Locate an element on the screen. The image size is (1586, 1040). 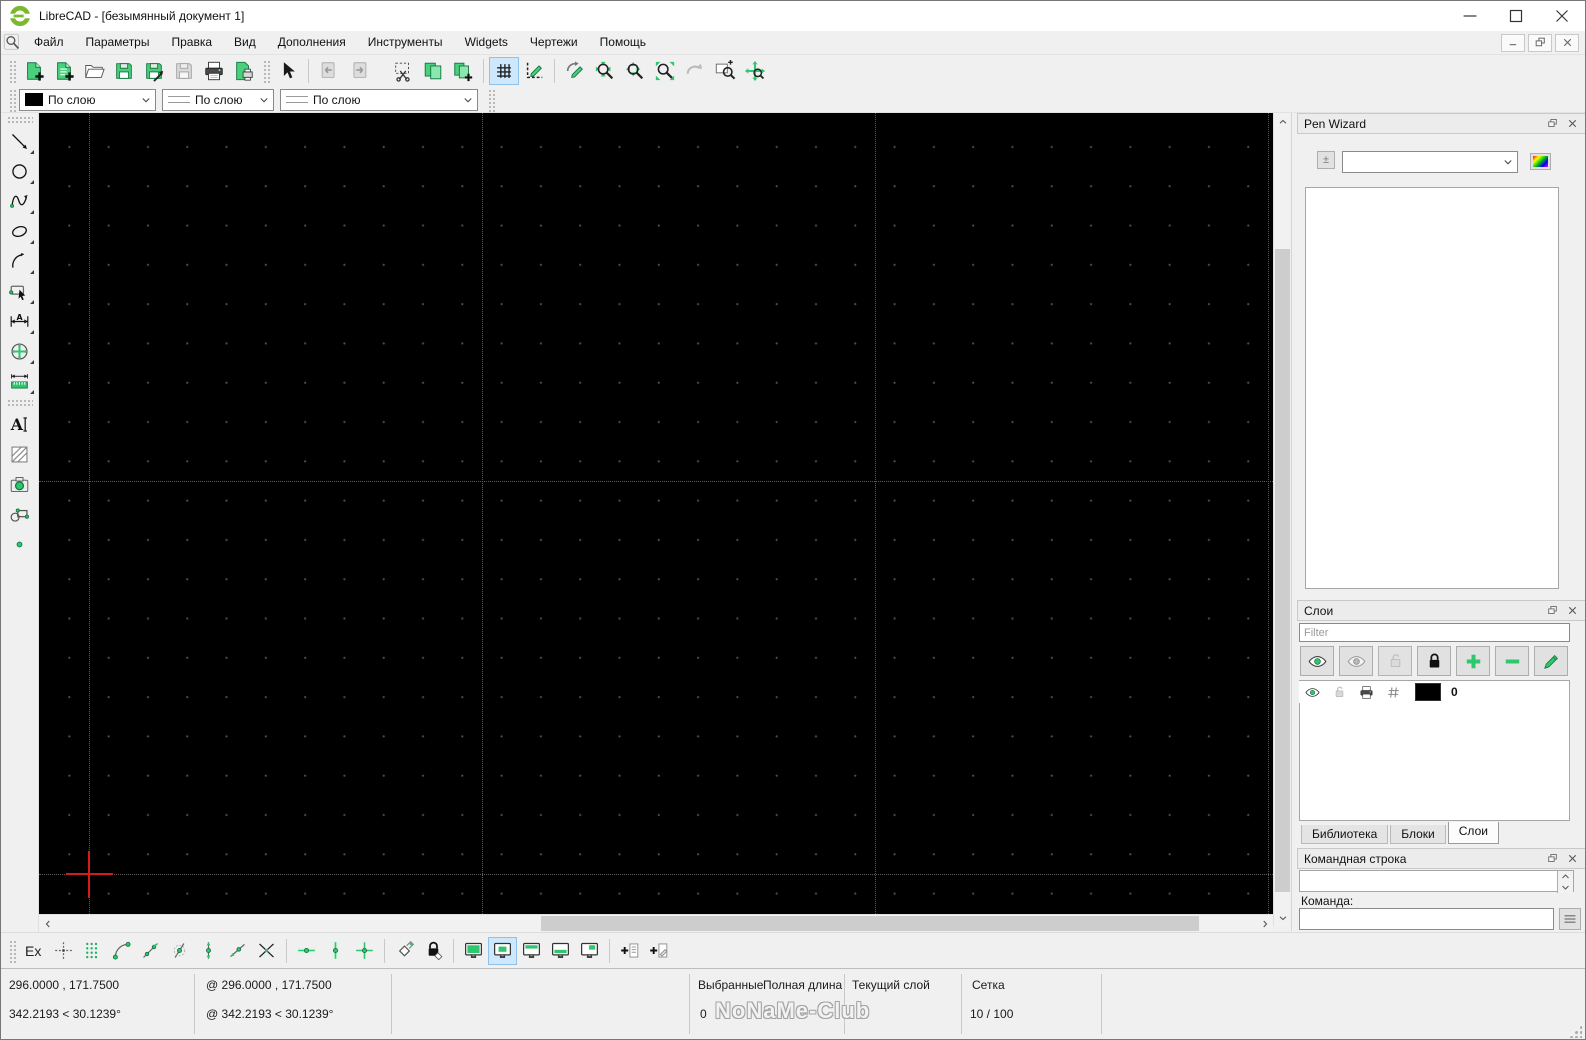
menu-creator-button is located at coordinates (658, 951).